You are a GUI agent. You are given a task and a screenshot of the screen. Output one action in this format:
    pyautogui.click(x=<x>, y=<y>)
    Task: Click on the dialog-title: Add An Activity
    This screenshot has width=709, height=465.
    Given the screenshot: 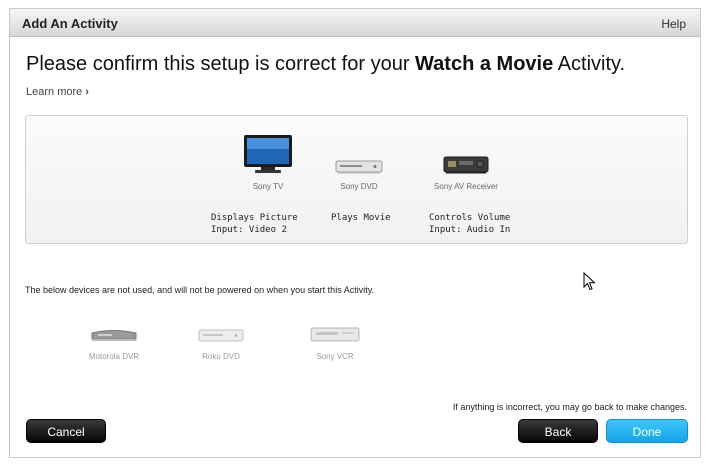 What is the action you would take?
    pyautogui.click(x=70, y=23)
    